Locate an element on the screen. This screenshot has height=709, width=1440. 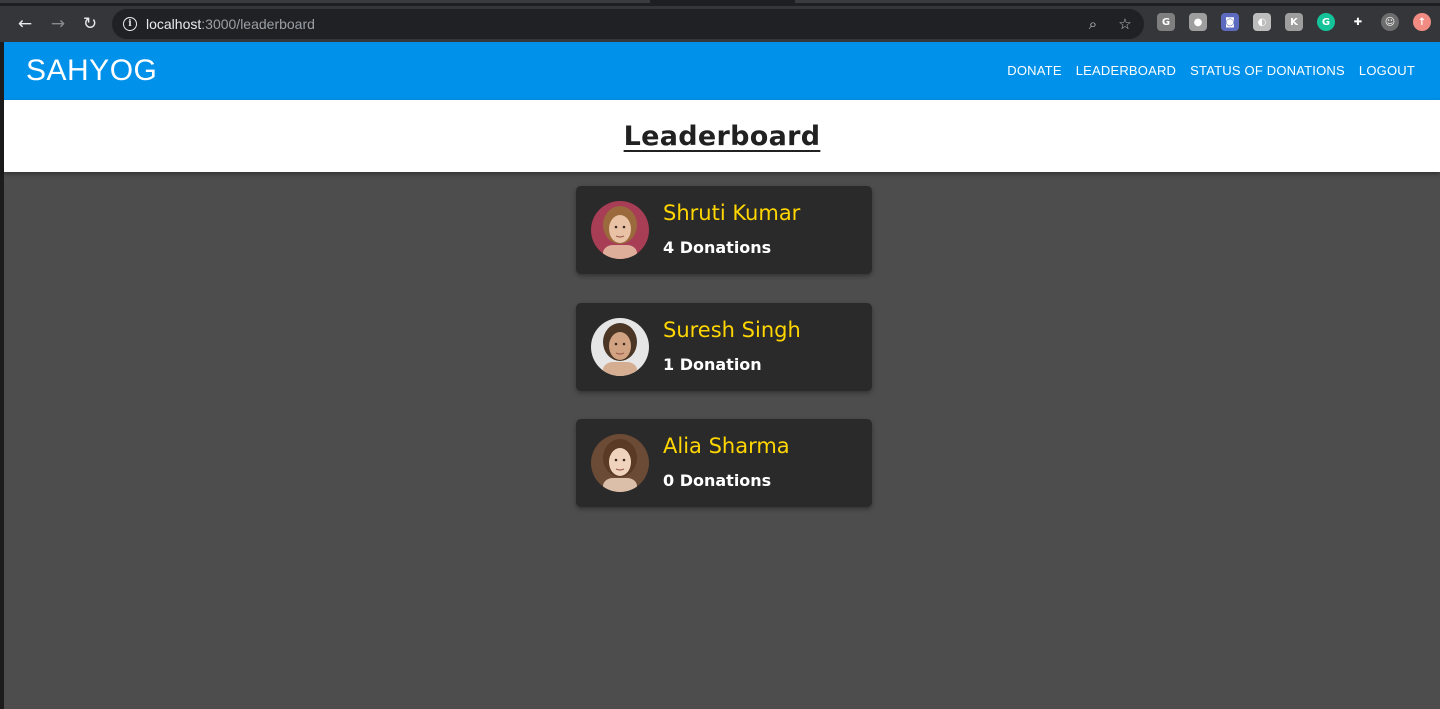
donor-name: Alia Sharma is located at coordinates (726, 446).